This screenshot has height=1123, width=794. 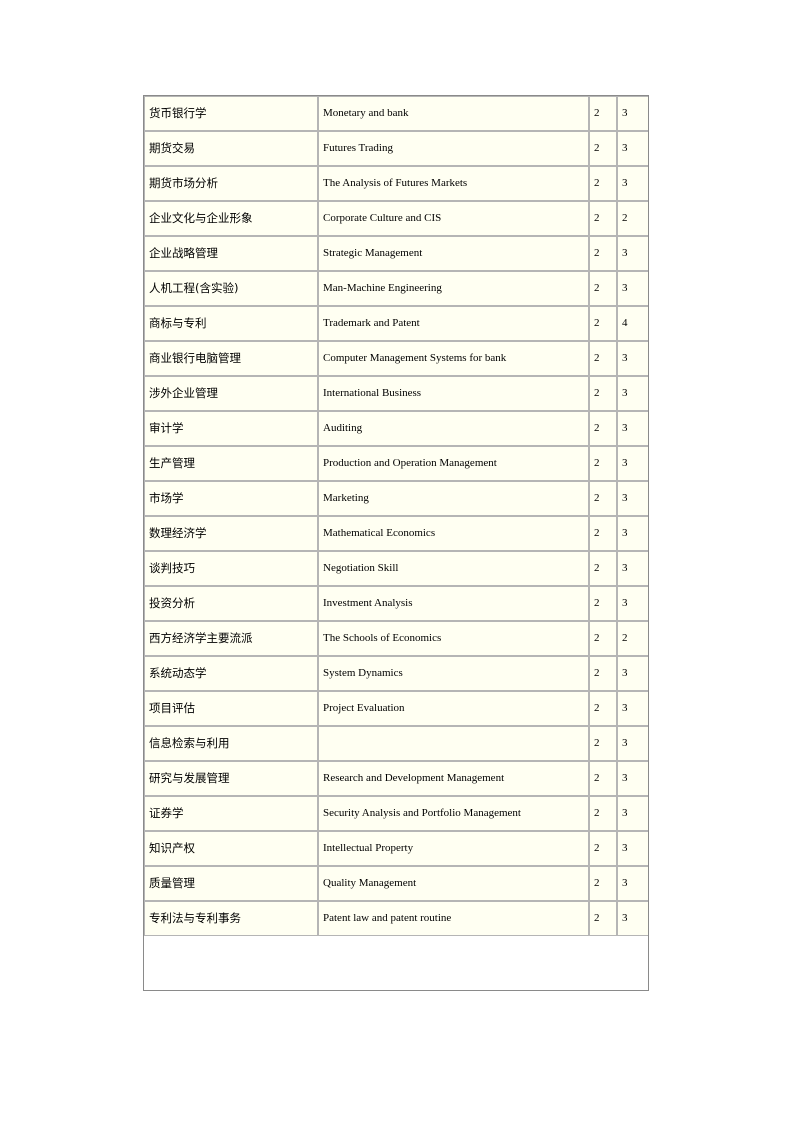 What do you see at coordinates (231, 918) in the screenshot?
I see `course-name-cn-cell: 专利法与专利事务` at bounding box center [231, 918].